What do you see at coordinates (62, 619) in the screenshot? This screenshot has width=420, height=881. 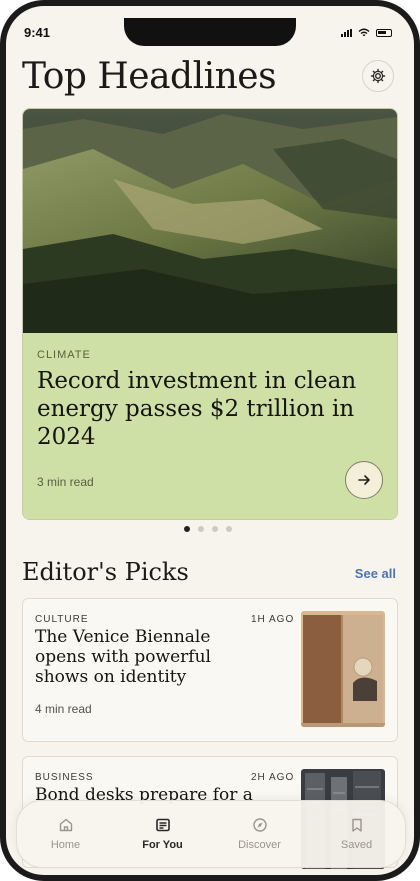 I see `pick-category: CULTURE` at bounding box center [62, 619].